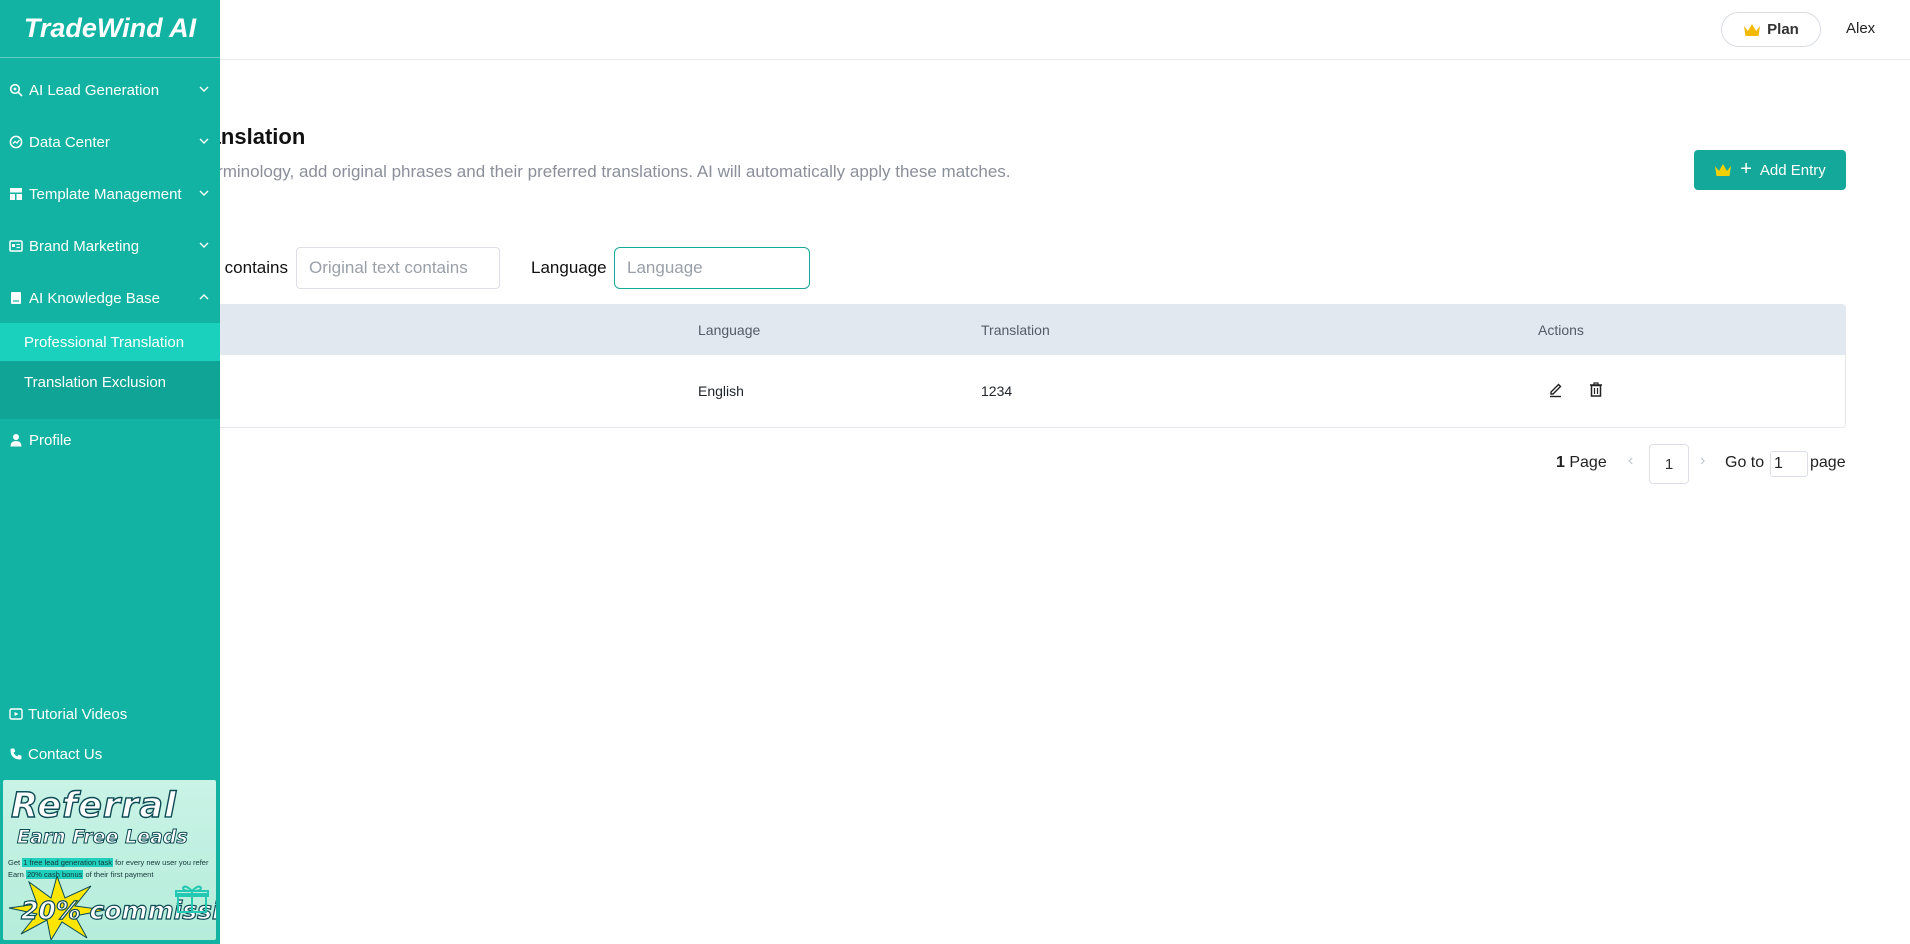 The width and height of the screenshot is (1910, 944). I want to click on column-header-actions: Actions, so click(1561, 330).